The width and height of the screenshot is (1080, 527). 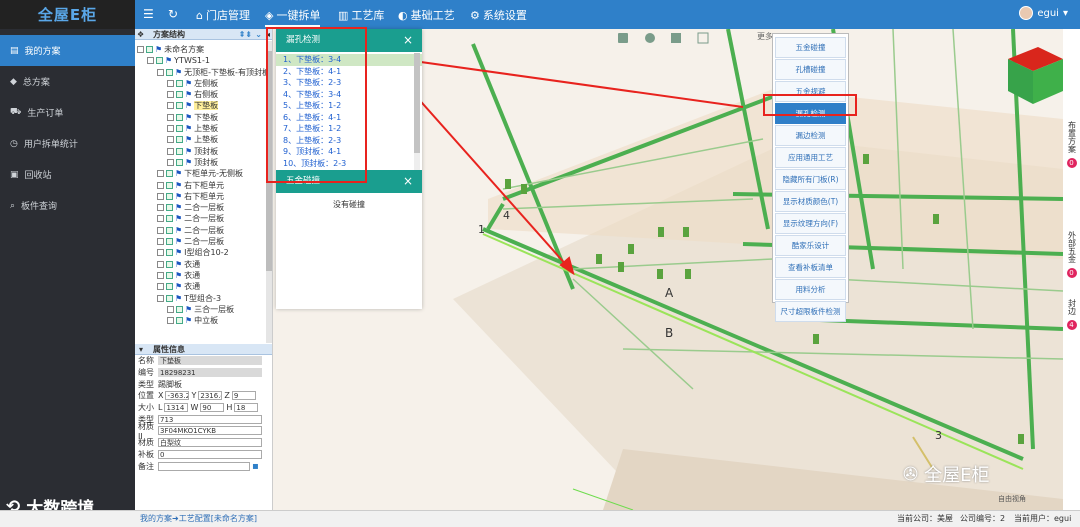 I want to click on menu-item: 尺寸超限板件检测, so click(x=810, y=311).